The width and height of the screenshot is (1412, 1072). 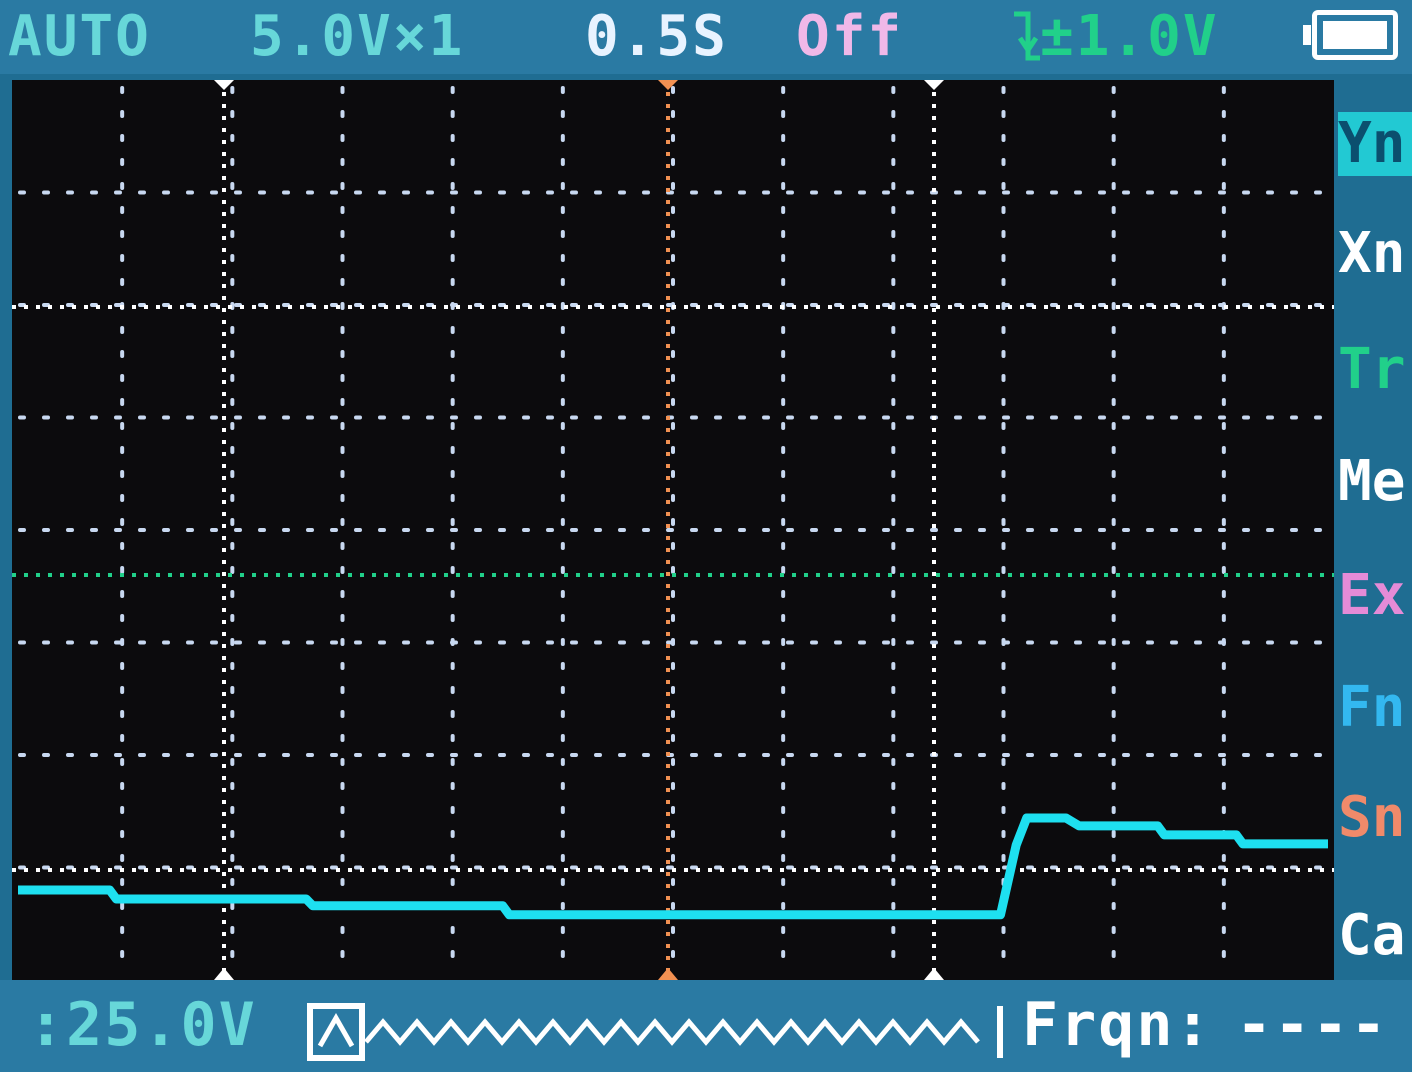 What do you see at coordinates (1375, 708) in the screenshot?
I see `menu-item-function: Fn` at bounding box center [1375, 708].